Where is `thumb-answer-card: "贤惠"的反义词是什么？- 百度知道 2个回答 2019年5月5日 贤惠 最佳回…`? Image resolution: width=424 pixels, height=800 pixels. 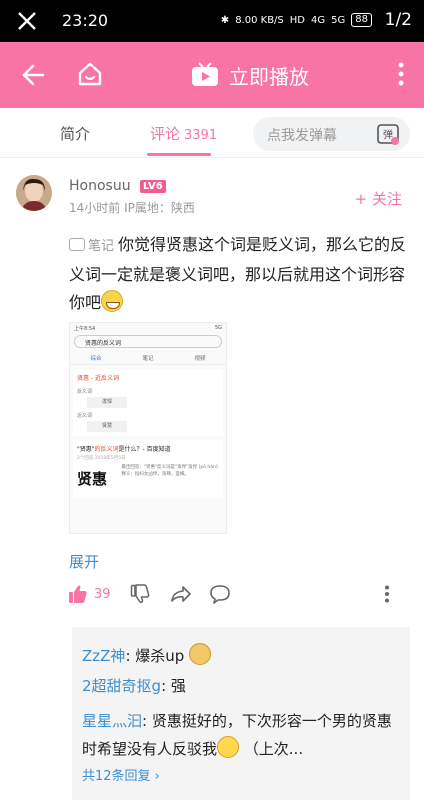
thumb-answer-card: "贤惠"的反义词是什么？- 百度知道 2个回答 2019年5月5日 贤惠 最佳回… is located at coordinates (148, 469).